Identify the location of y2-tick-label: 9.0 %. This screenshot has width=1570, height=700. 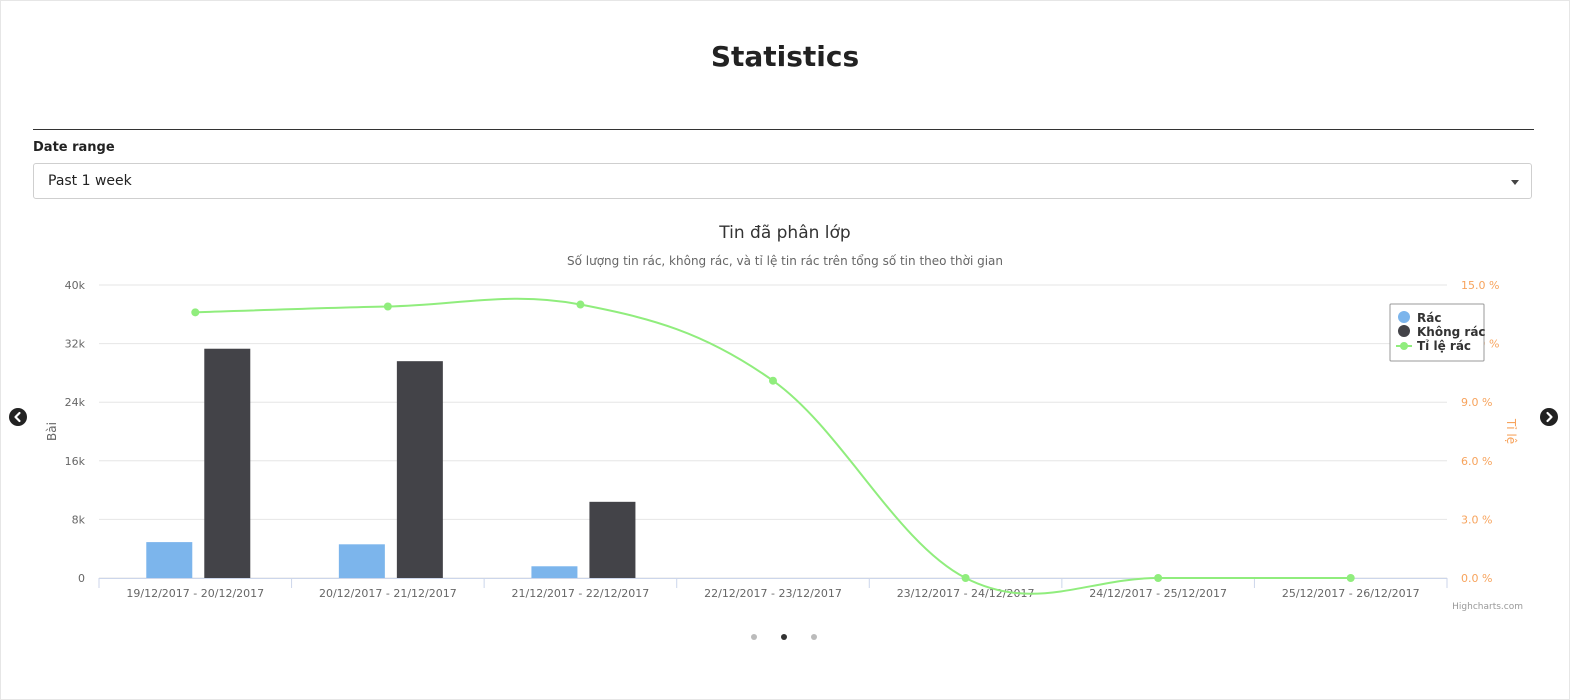
(1476, 402).